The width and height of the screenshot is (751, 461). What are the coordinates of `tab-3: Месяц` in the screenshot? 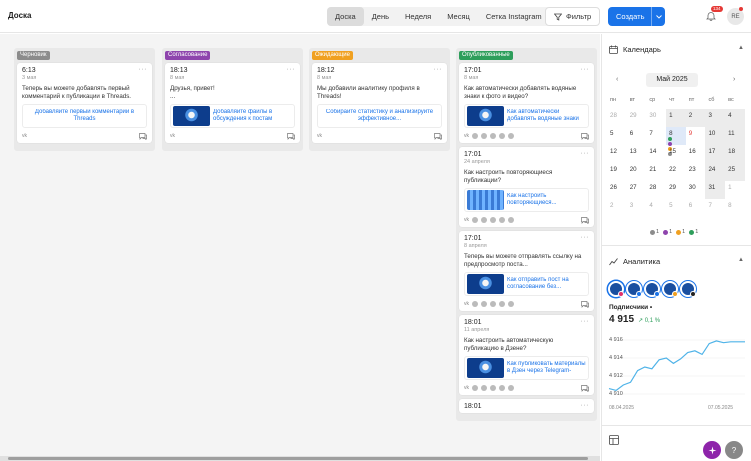 It's located at (458, 16).